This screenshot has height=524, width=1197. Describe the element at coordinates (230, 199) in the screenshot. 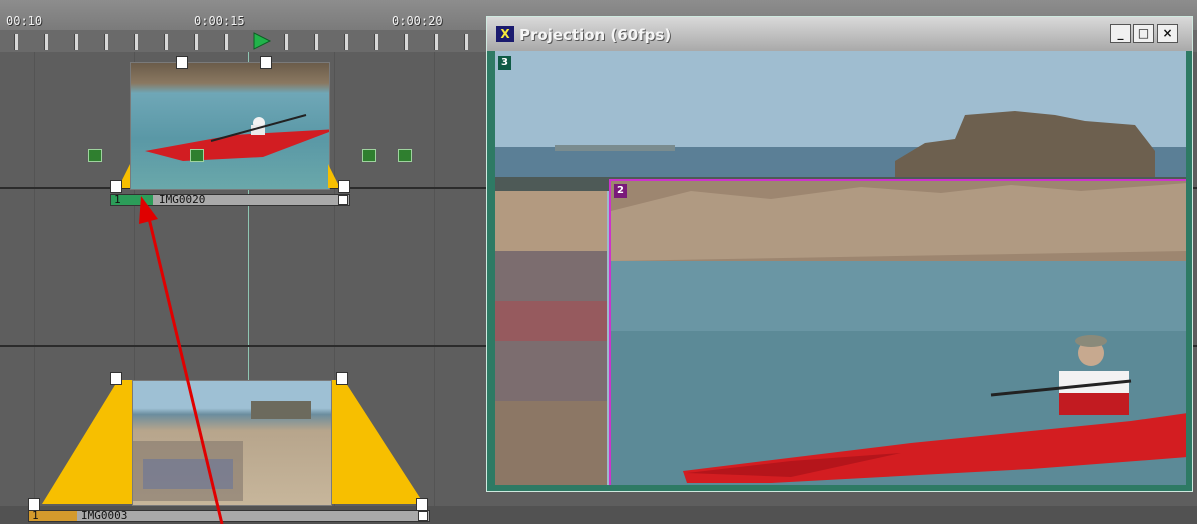

I see `clip-bar: 1 IMG0020` at that location.